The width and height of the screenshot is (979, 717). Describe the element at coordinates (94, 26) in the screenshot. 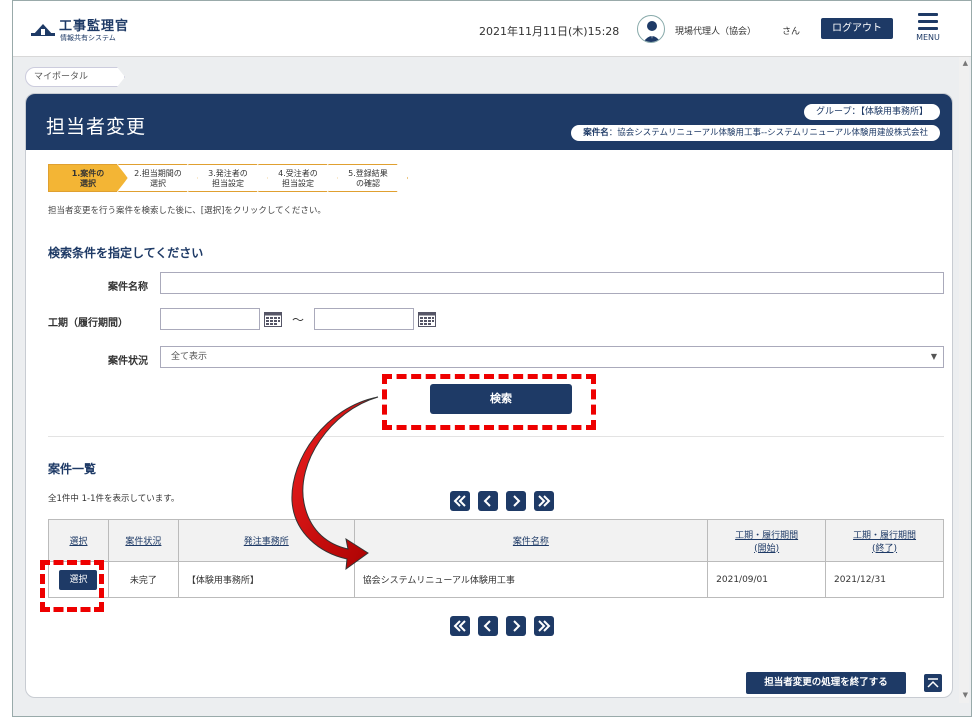

I see `app-title: 工事監理官` at that location.